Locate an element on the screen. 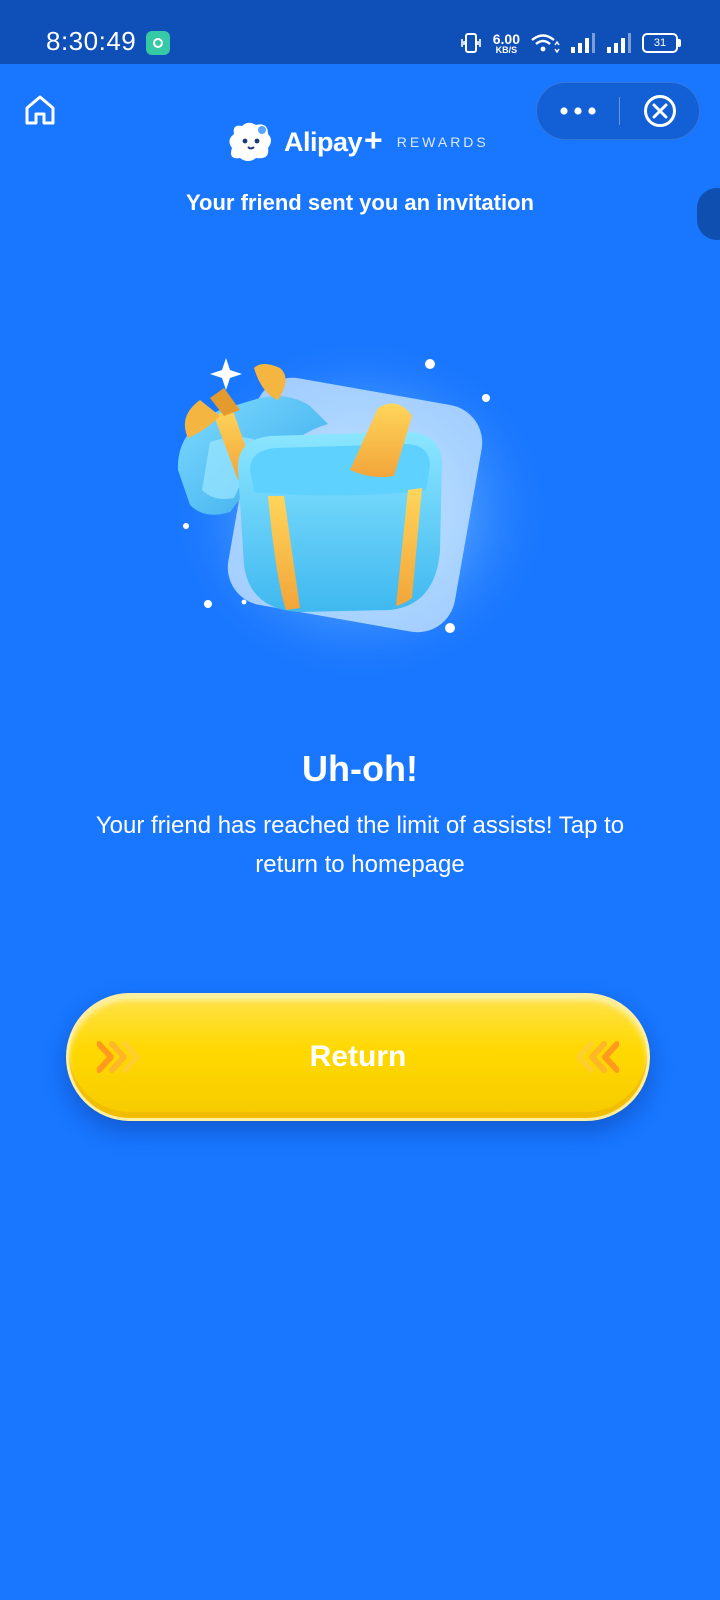 The height and width of the screenshot is (1600, 720). network-speed-value: 6.00 is located at coordinates (506, 38).